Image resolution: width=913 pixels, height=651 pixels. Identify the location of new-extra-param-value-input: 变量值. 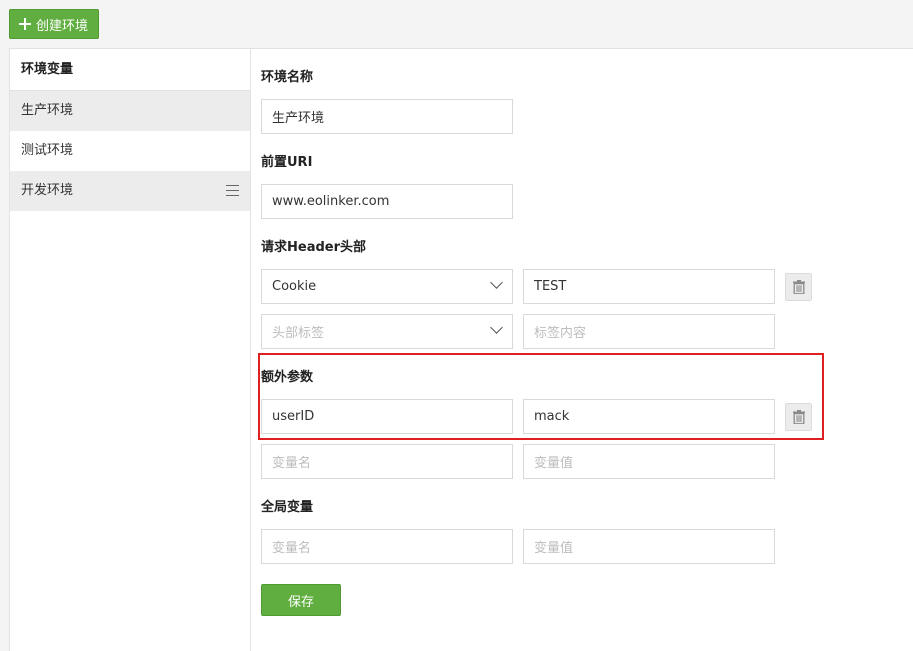
(649, 461).